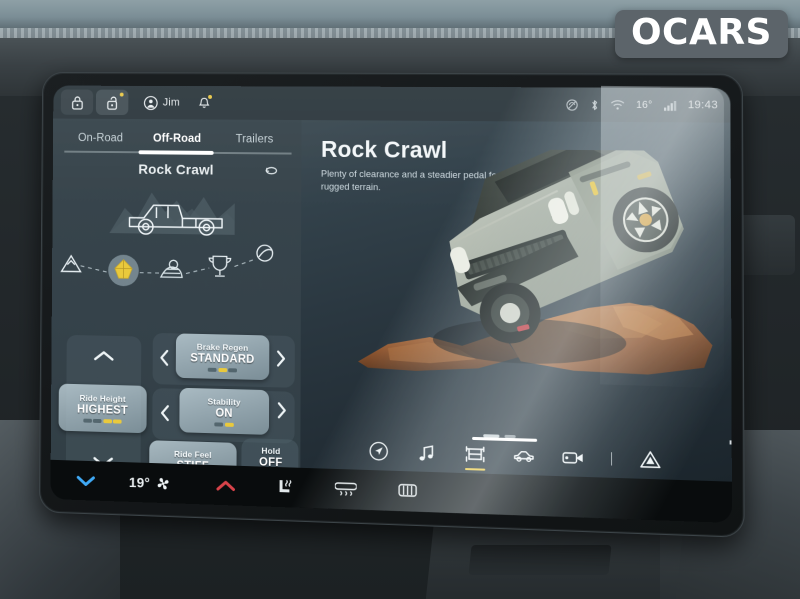 The image size is (800, 599). I want to click on dock-media-button, so click(426, 452).